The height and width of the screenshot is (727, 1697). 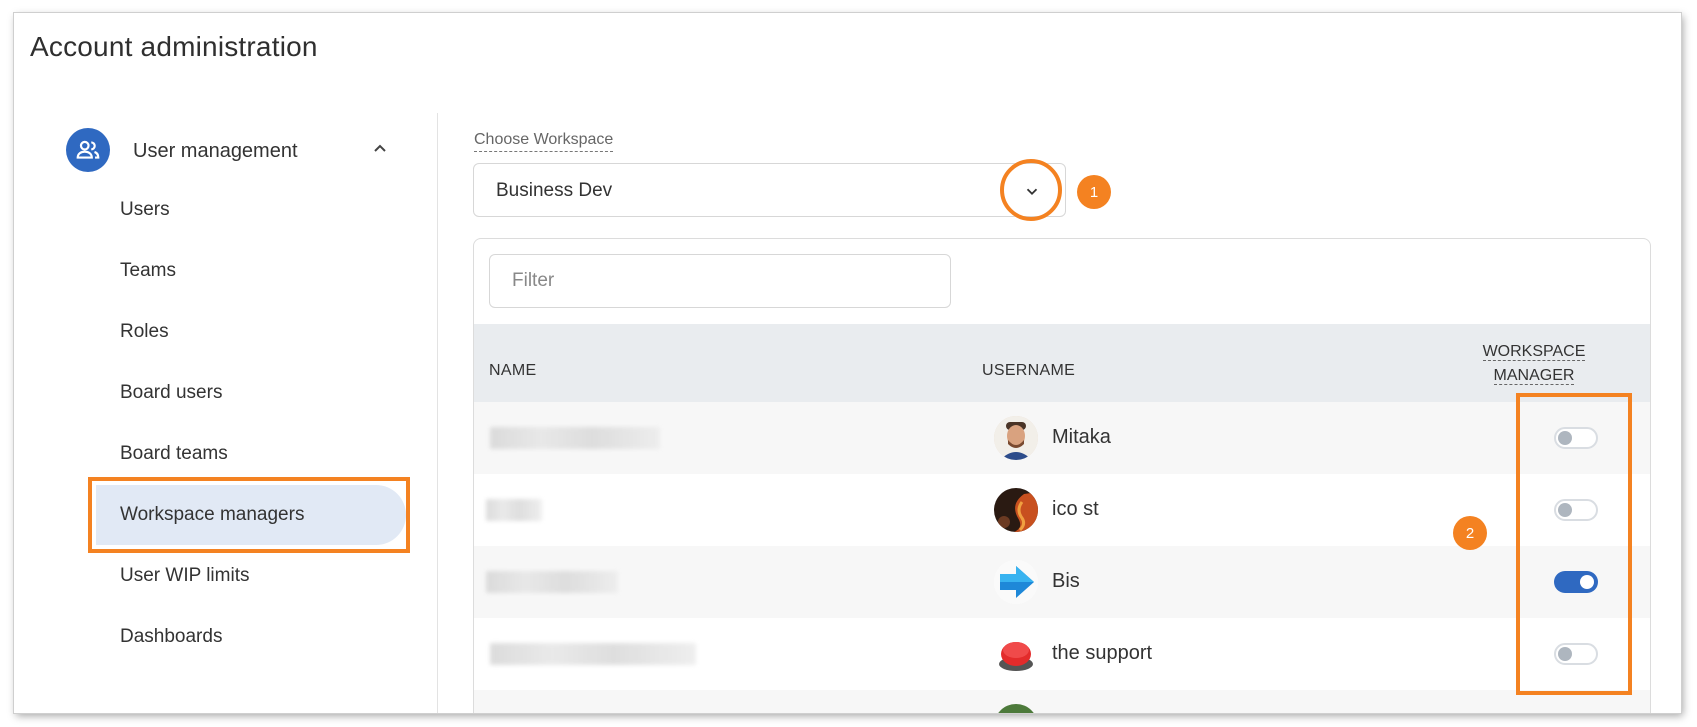 I want to click on sidebar-item-label: Board teams, so click(x=174, y=453).